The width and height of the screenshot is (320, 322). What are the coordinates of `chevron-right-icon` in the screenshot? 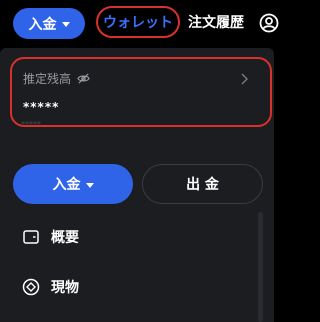 It's located at (244, 79).